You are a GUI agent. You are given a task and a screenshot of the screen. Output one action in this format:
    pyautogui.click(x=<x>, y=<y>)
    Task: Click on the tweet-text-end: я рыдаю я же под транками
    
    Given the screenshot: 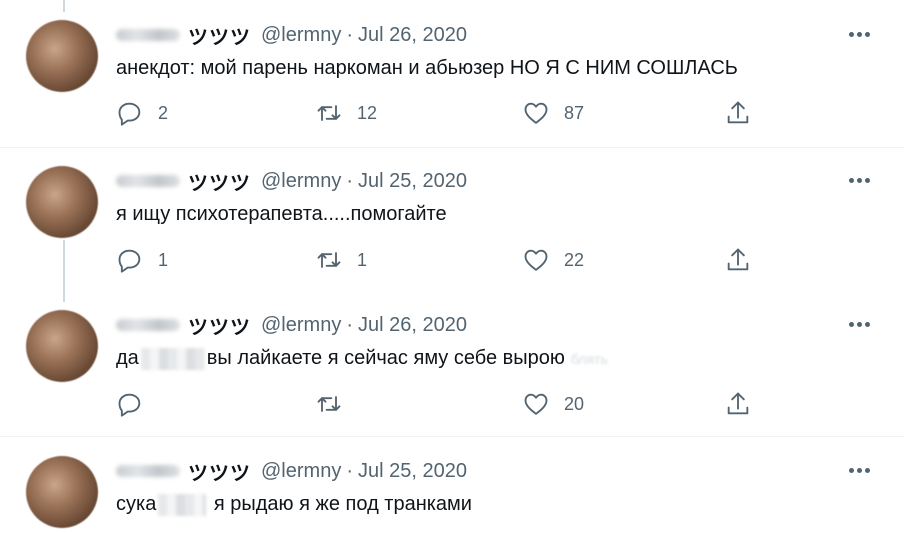 What is the action you would take?
    pyautogui.click(x=342, y=504)
    